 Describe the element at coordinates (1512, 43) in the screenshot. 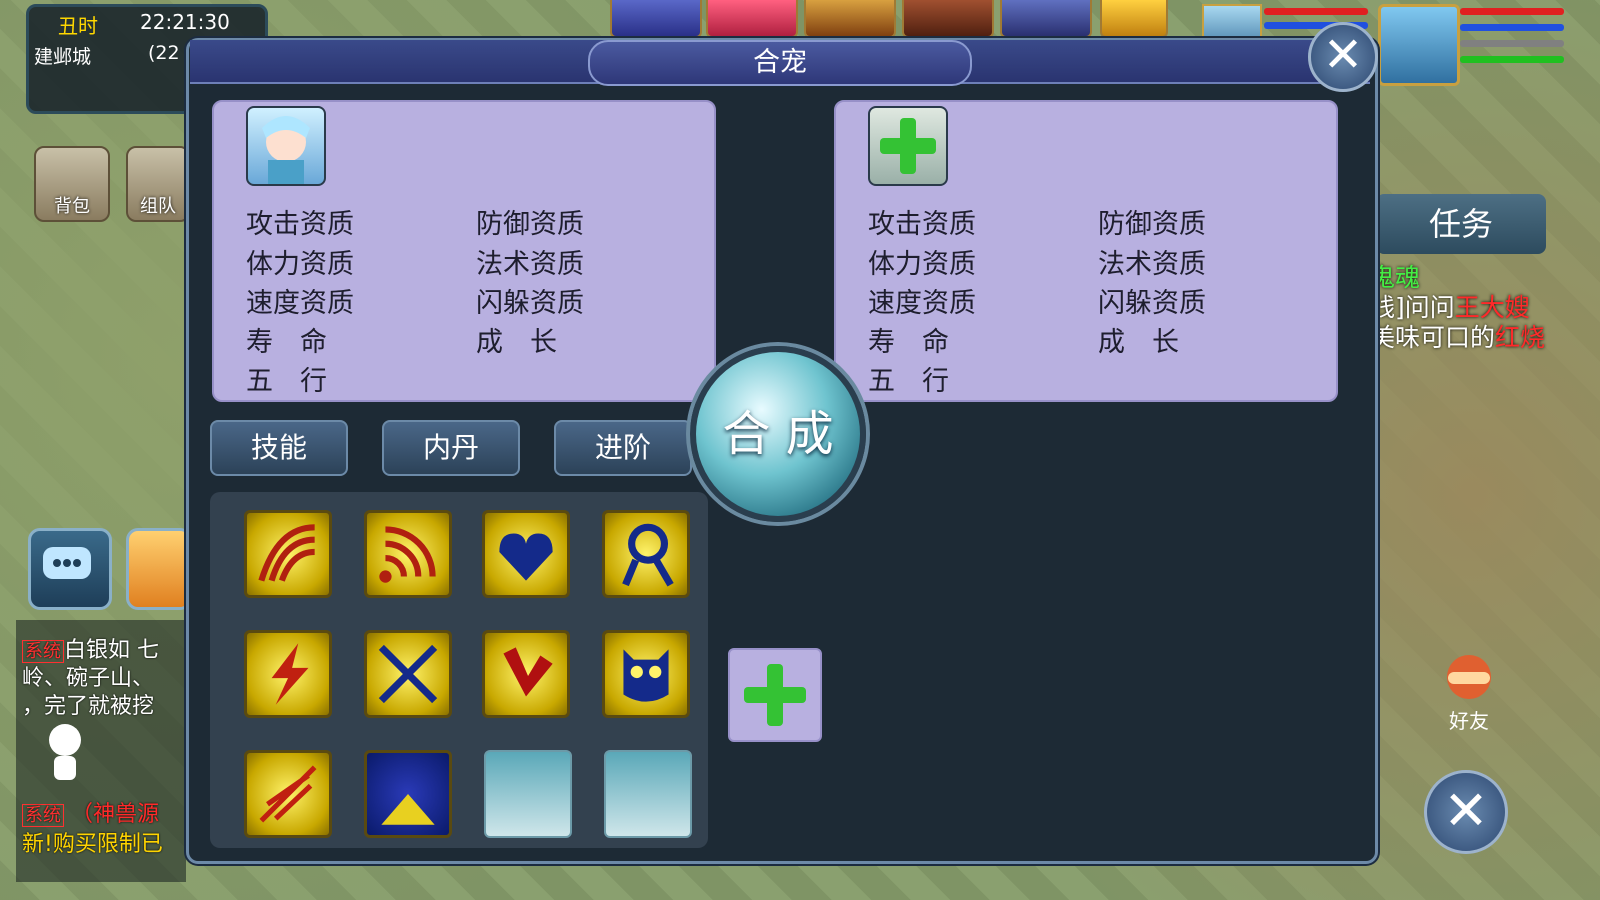

I see `player-anger-bar` at that location.